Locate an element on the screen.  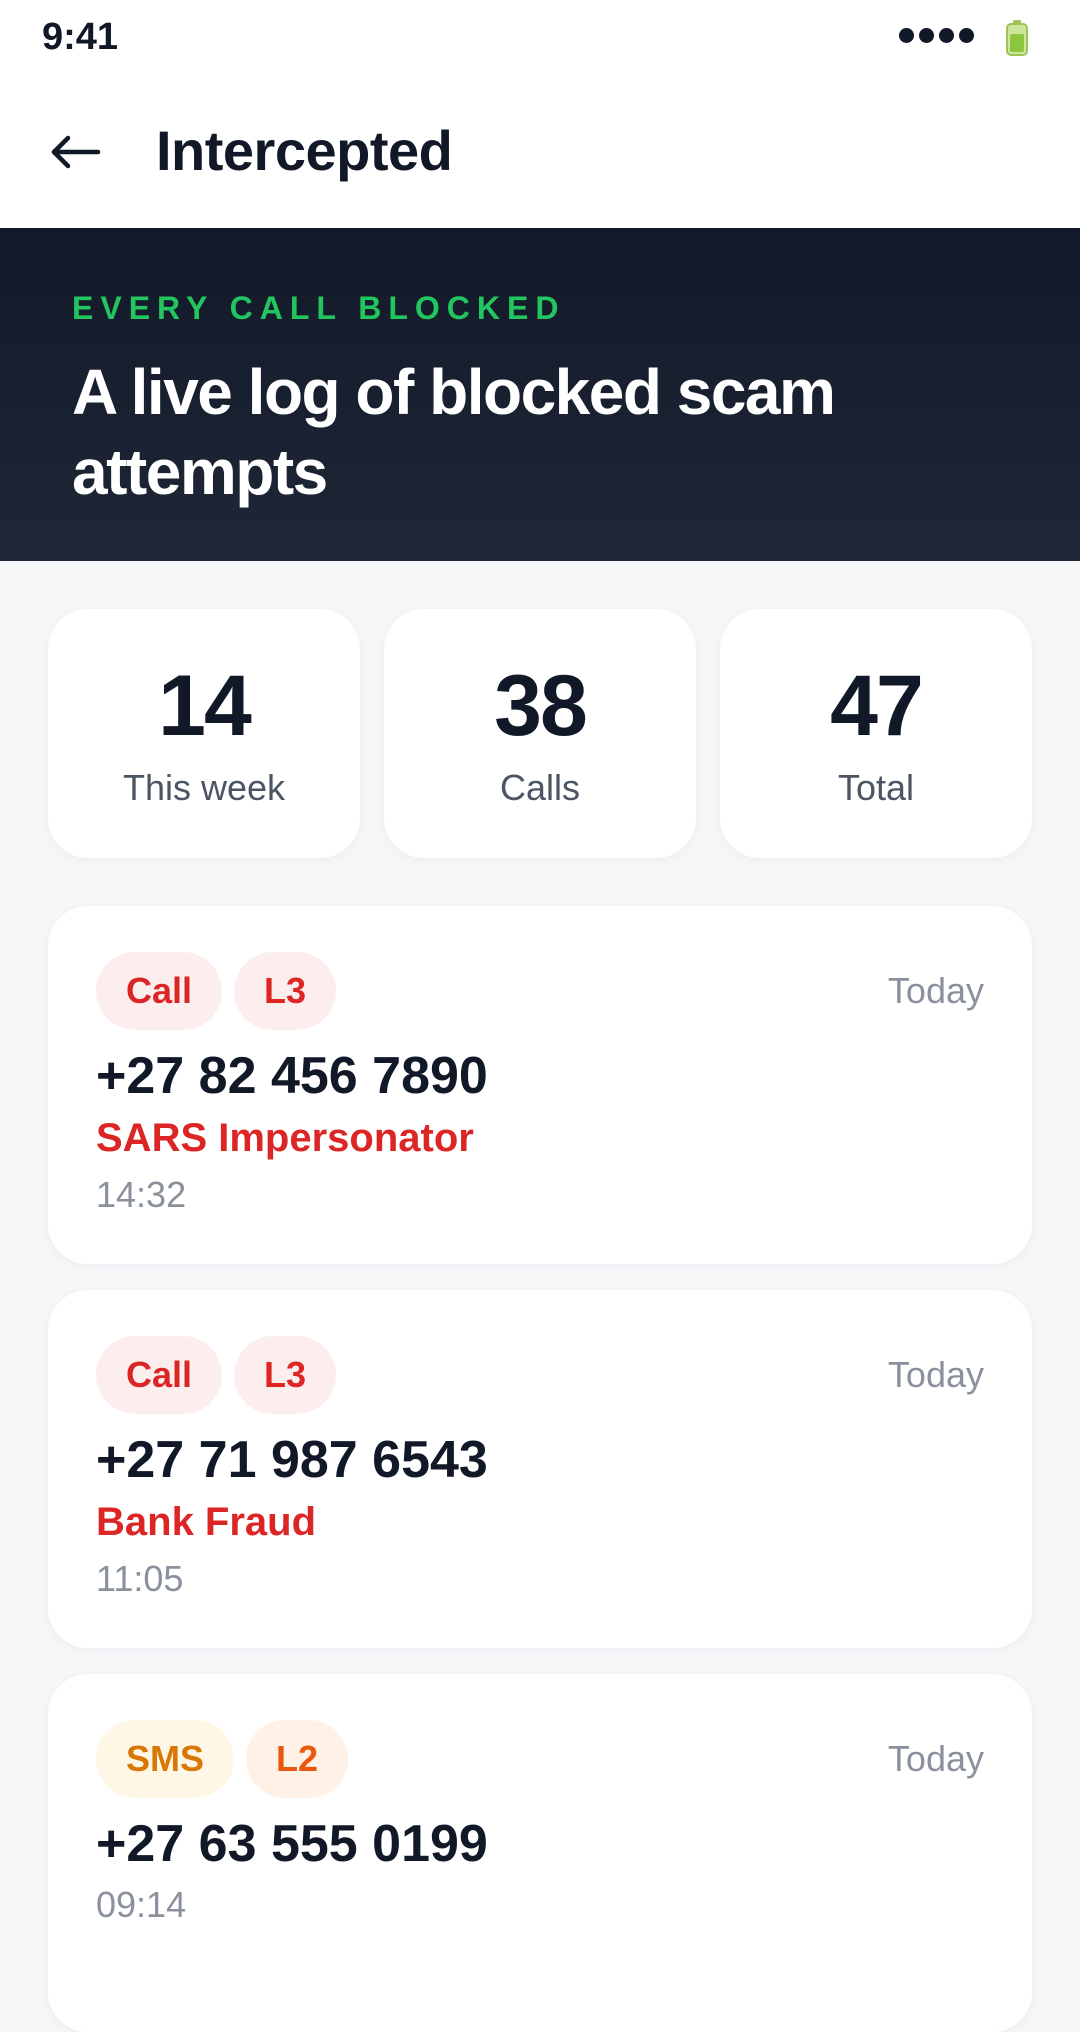
top-app-bar: Intercepted is located at coordinates (540, 152).